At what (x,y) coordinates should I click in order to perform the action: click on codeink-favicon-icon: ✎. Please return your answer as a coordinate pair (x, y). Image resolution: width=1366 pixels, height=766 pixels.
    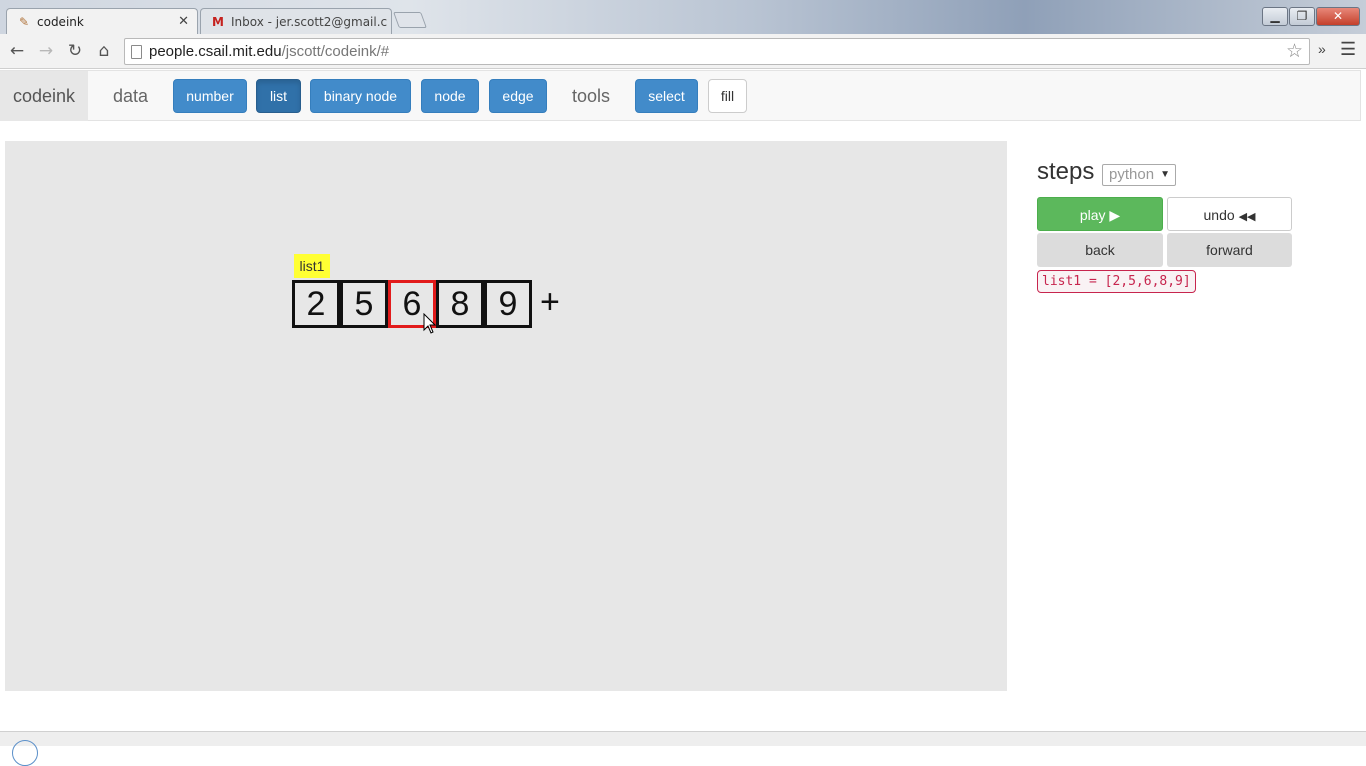
    Looking at the image, I should click on (24, 22).